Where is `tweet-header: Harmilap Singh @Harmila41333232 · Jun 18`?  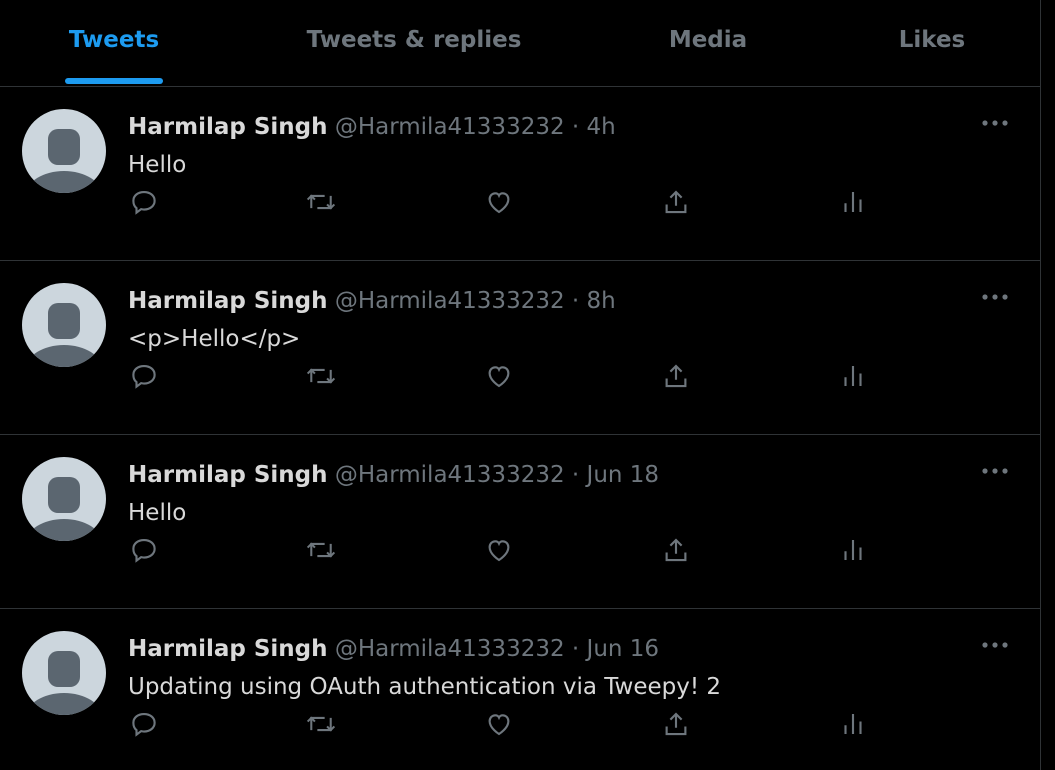
tweet-header: Harmilap Singh @Harmila41333232 · Jun 18 is located at coordinates (393, 475).